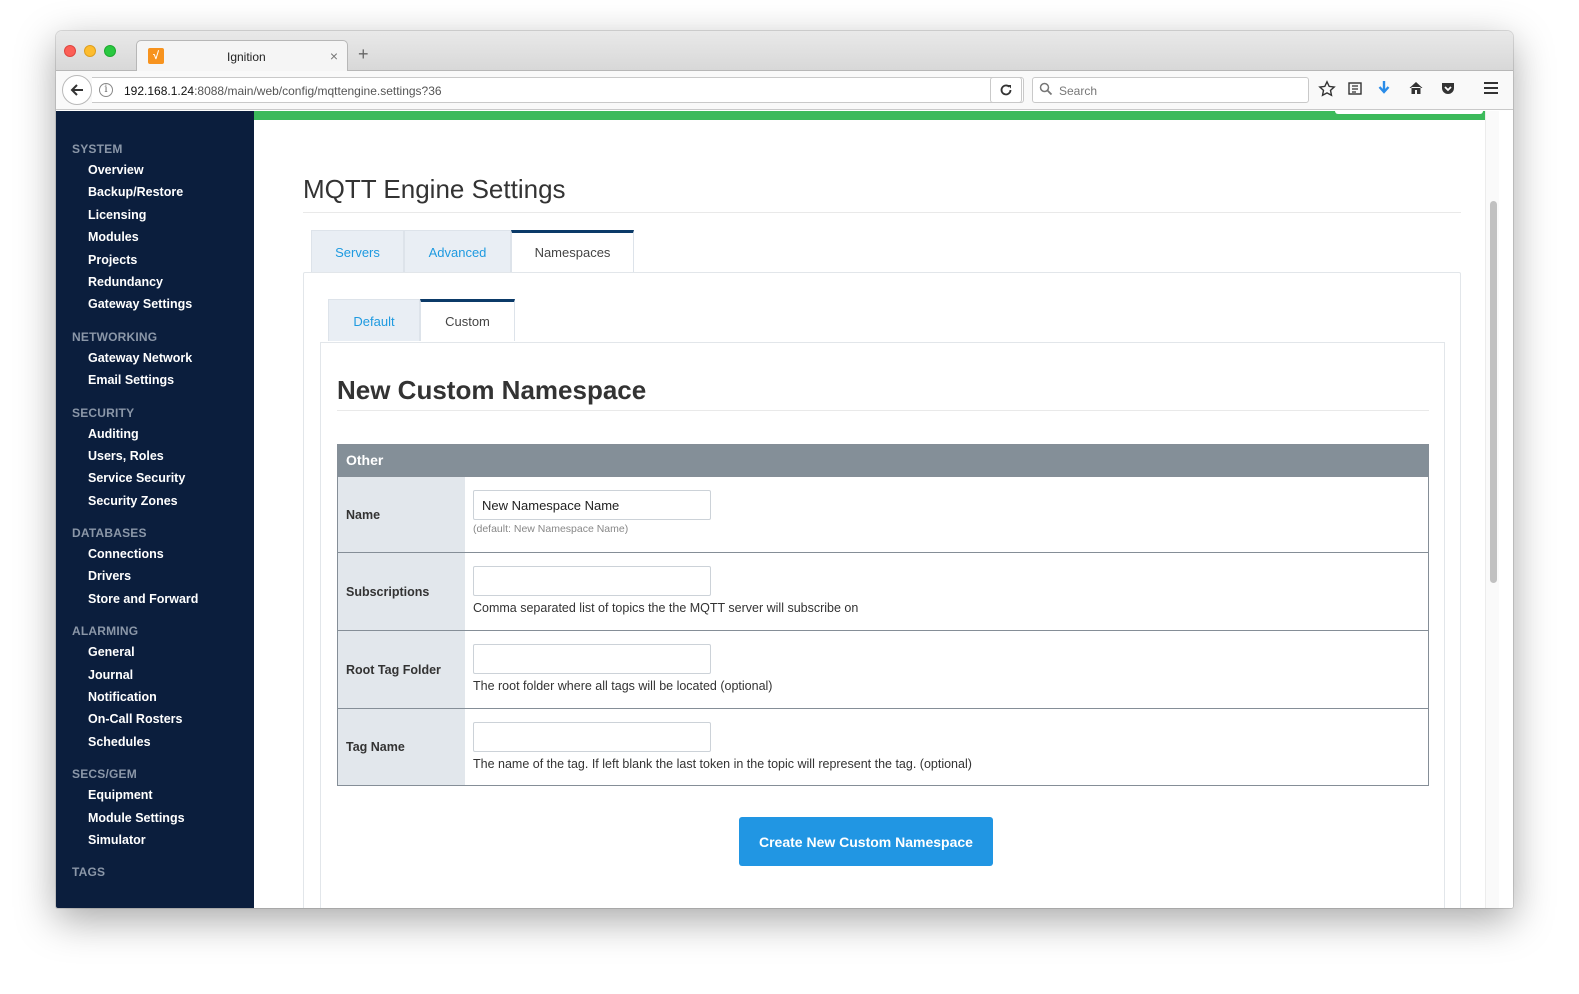  I want to click on sidebar-item-general: General, so click(155, 652).